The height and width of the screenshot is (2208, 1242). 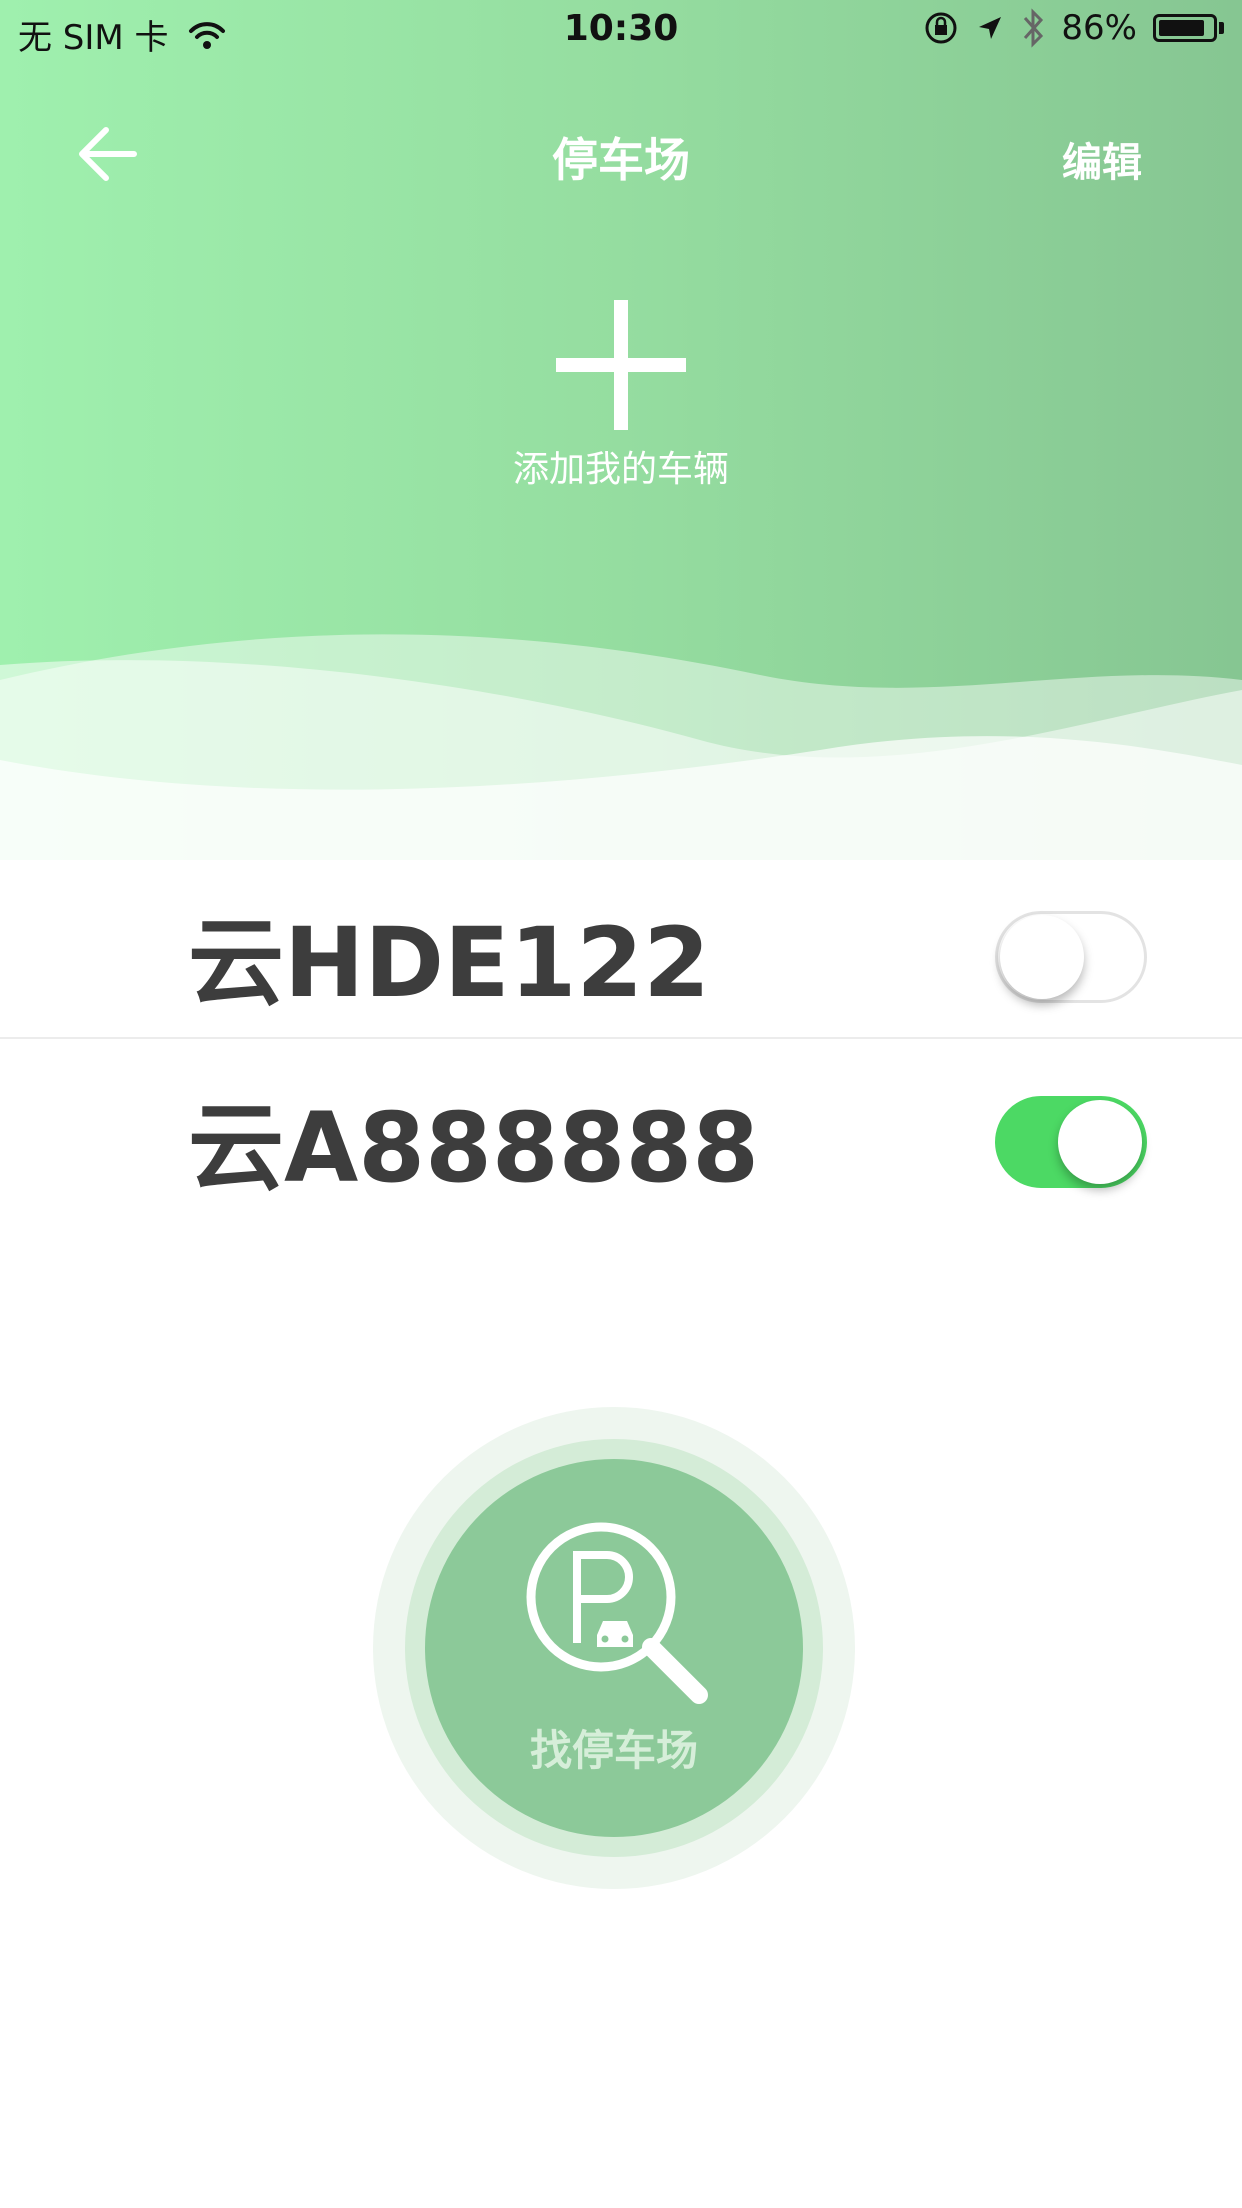 What do you see at coordinates (613, 1750) in the screenshot?
I see `find-parking-label: 找停车场` at bounding box center [613, 1750].